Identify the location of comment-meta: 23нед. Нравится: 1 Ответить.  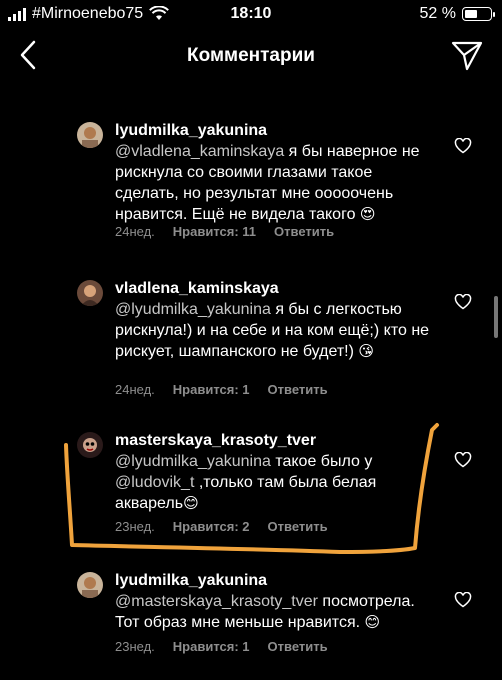
(221, 646).